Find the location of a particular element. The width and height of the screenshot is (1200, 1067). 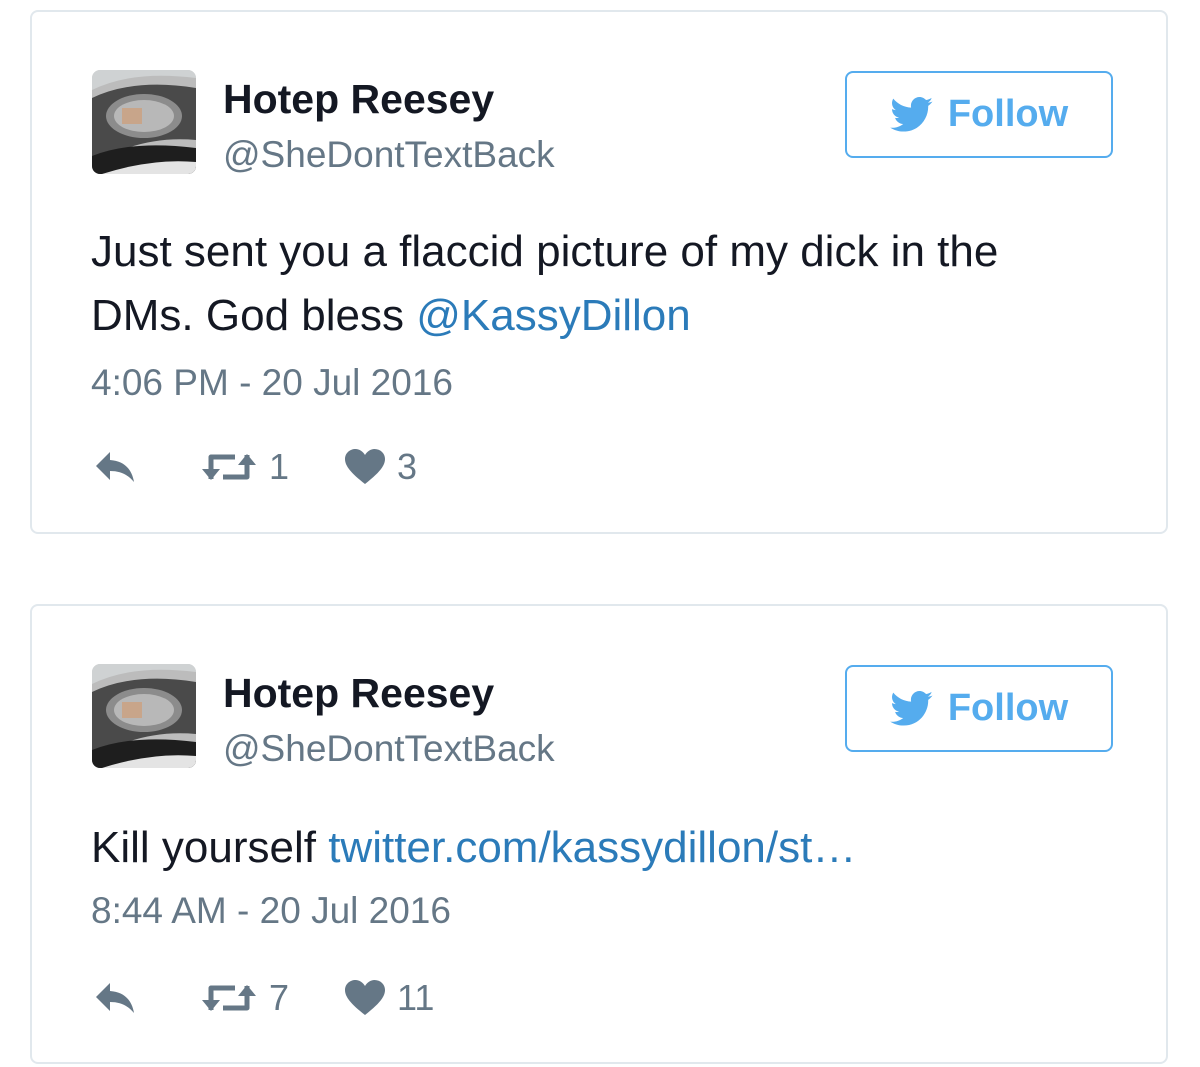

tweet-actions: 7 11 is located at coordinates (304, 998).